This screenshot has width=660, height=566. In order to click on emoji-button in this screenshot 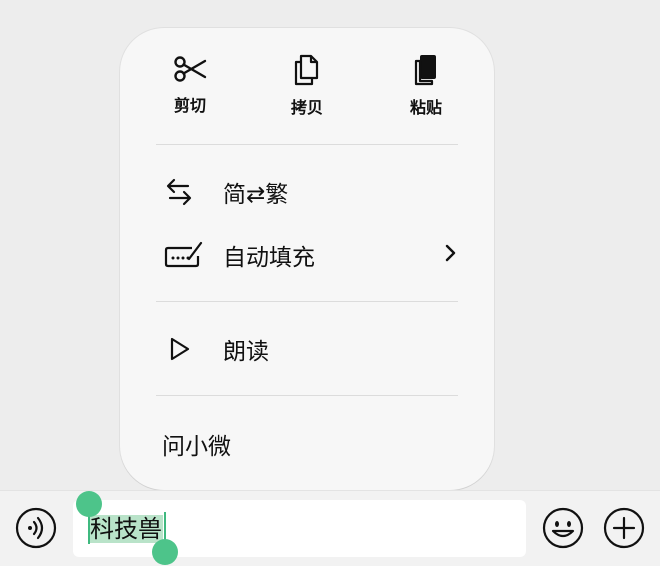, I will do `click(563, 528)`.